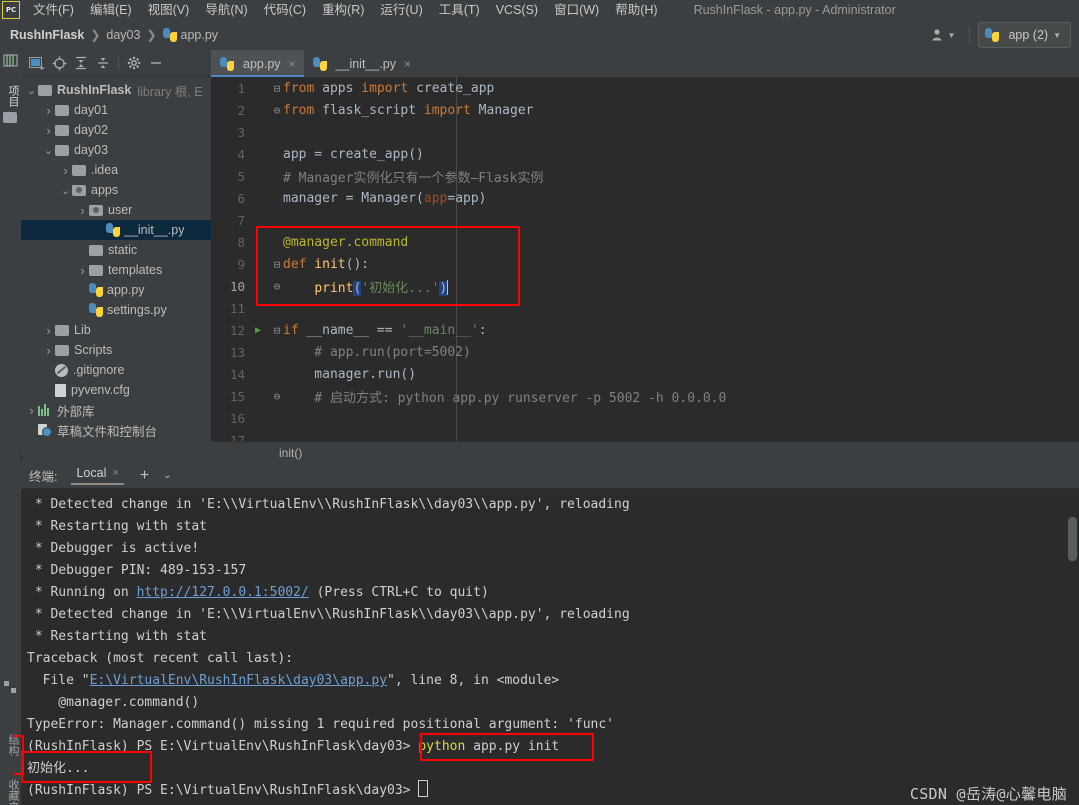 This screenshot has height=805, width=1079. What do you see at coordinates (343, 10) in the screenshot?
I see `menu-refactor: 重构(R)` at bounding box center [343, 10].